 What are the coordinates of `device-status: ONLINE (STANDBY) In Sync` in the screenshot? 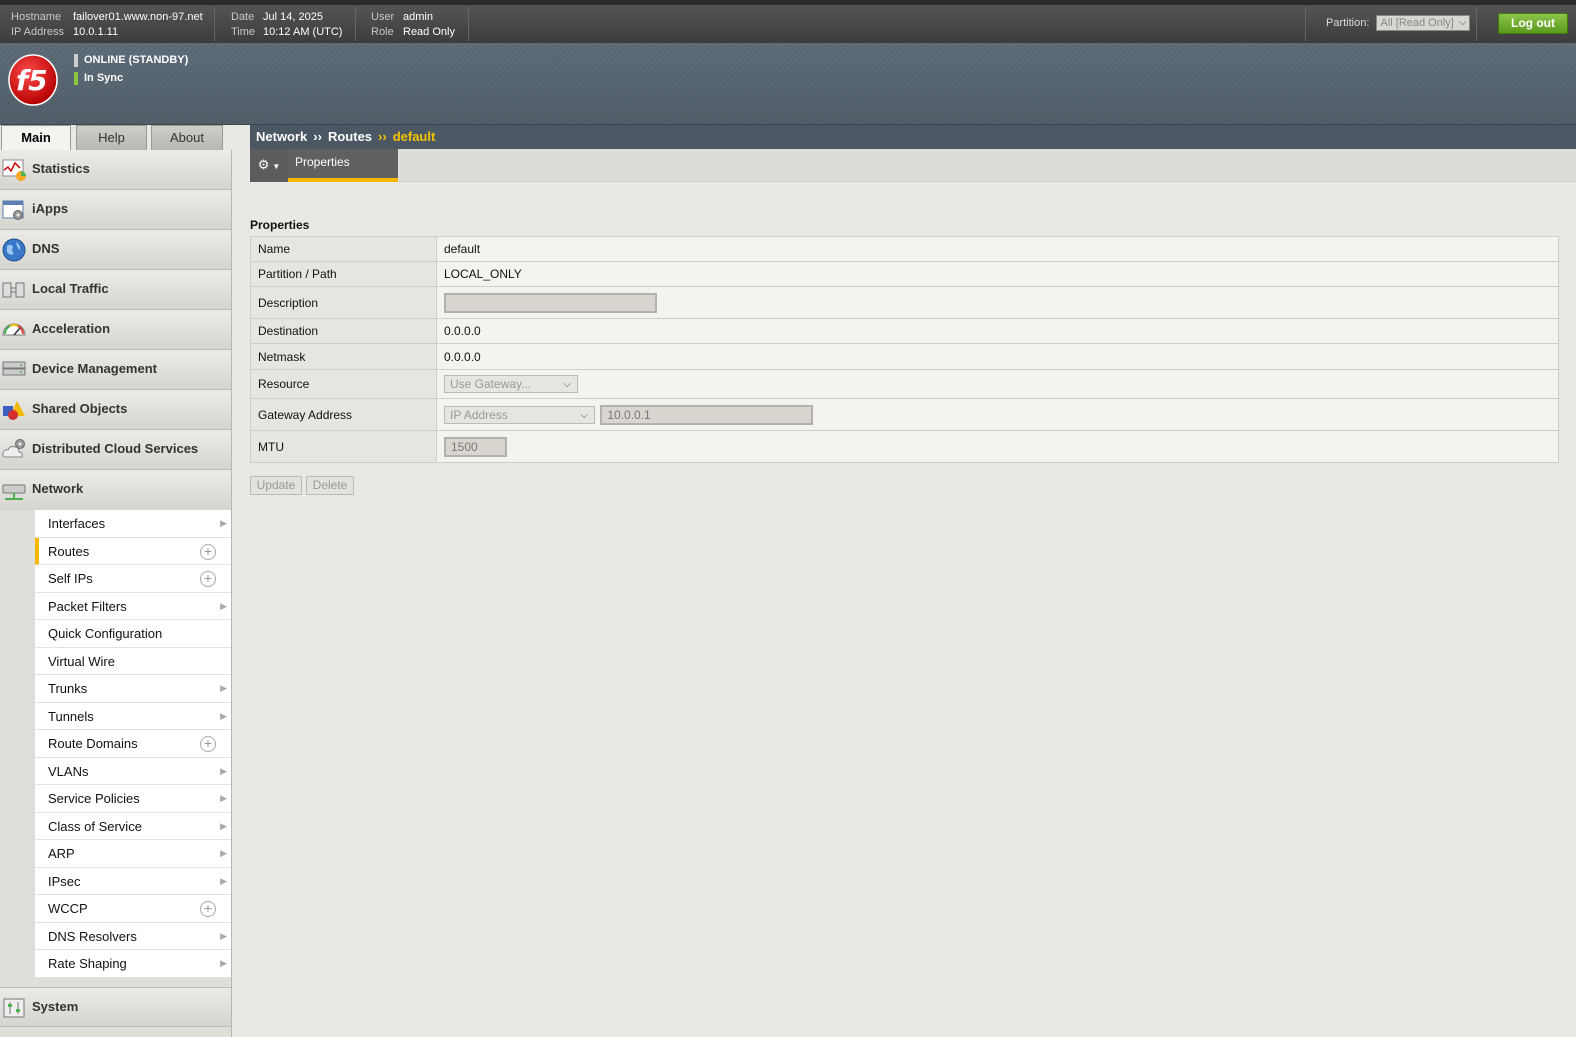 It's located at (131, 70).